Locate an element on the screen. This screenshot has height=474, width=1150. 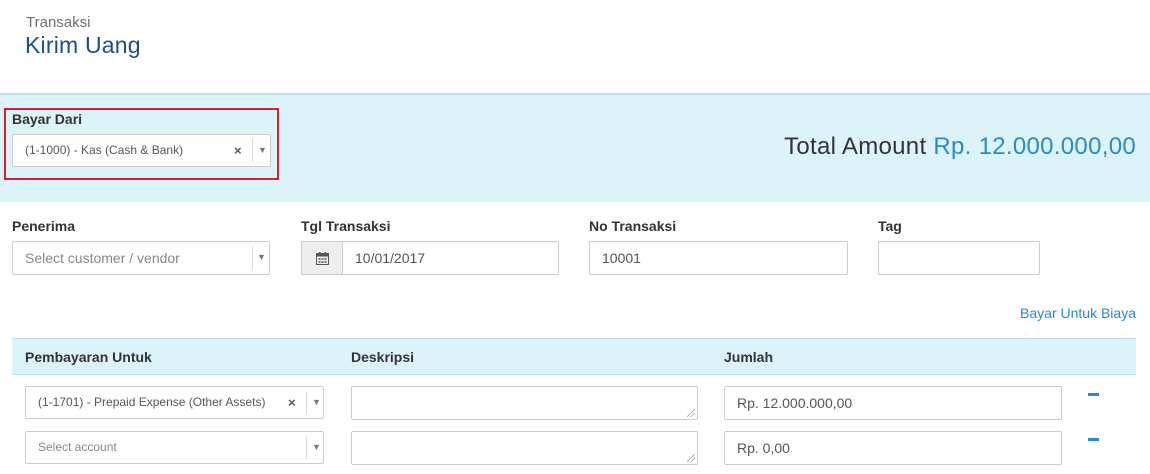
recipient-select: Select customer / vendor ▼ is located at coordinates (141, 258).